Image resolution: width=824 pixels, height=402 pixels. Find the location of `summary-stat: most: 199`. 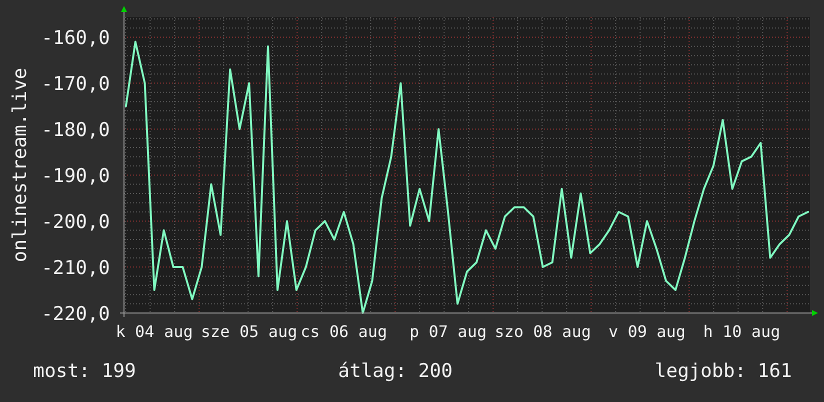

summary-stat: most: 199 is located at coordinates (84, 371).